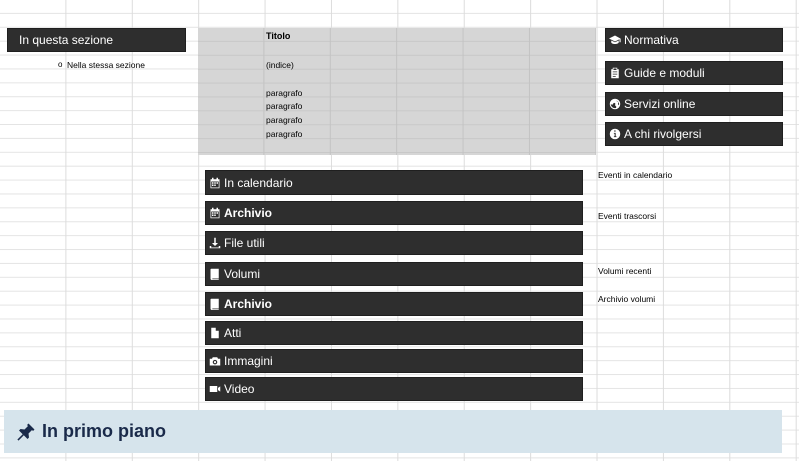  Describe the element at coordinates (280, 65) in the screenshot. I see `content-index-link: (indice)` at that location.